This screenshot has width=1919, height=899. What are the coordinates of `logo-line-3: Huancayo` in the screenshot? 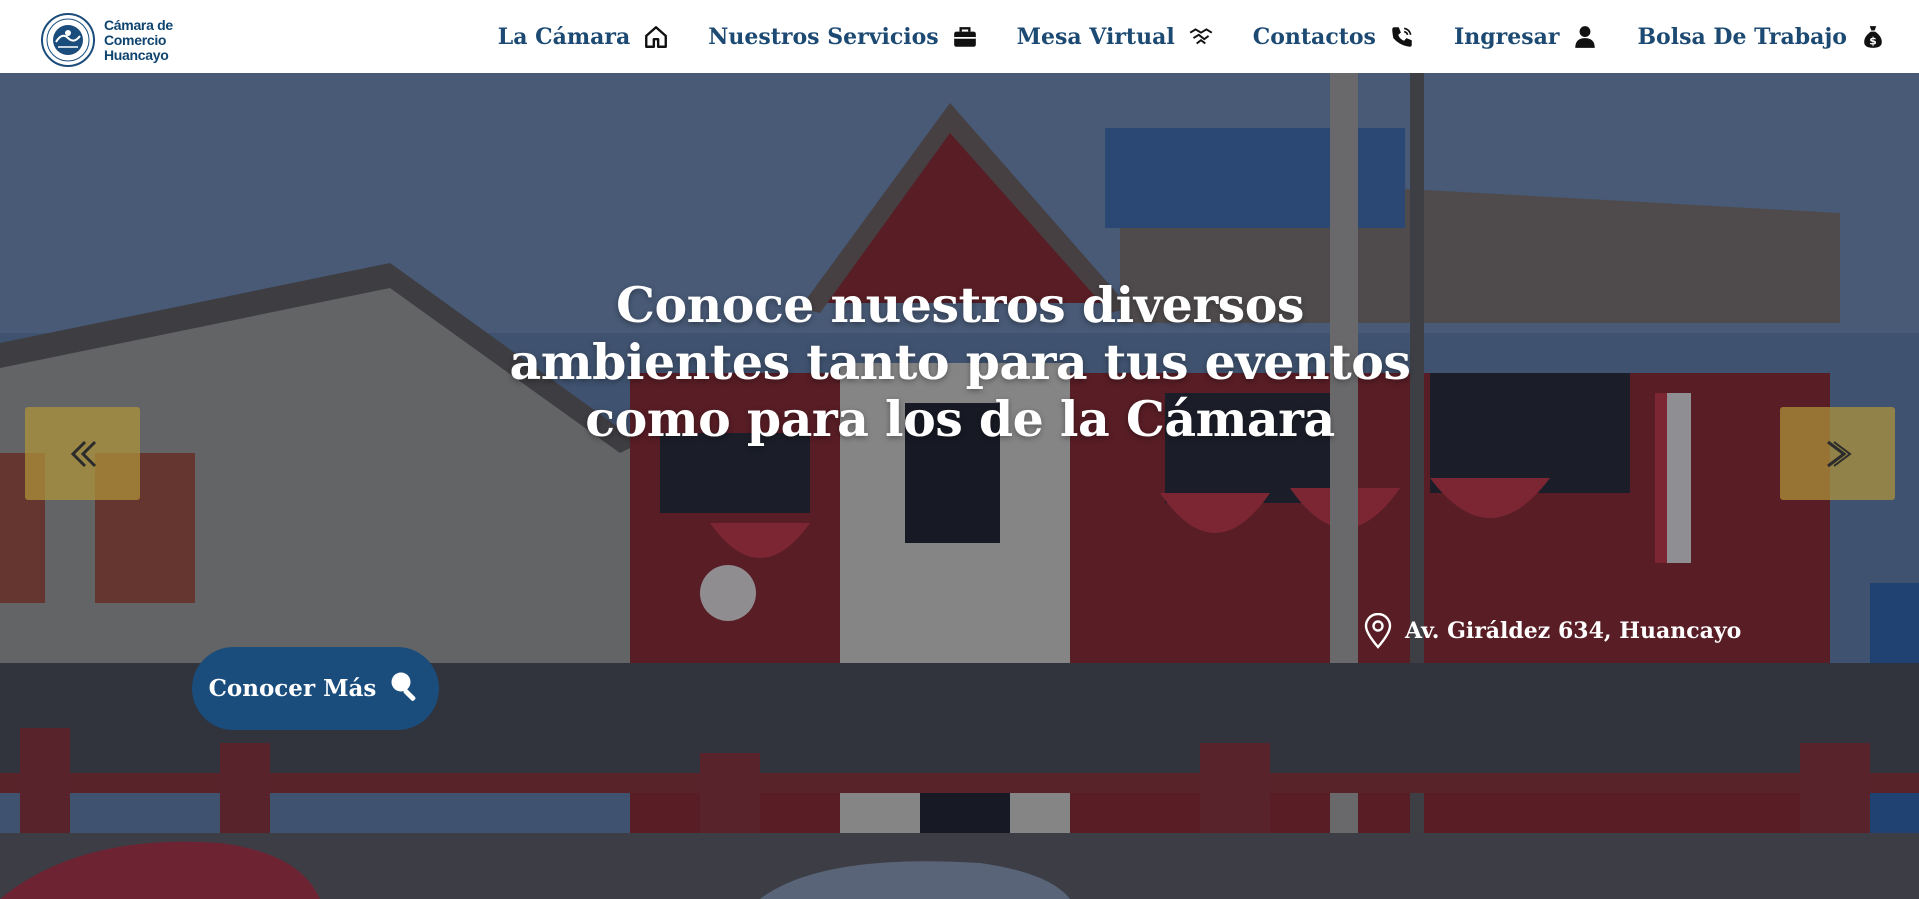 It's located at (136, 54).